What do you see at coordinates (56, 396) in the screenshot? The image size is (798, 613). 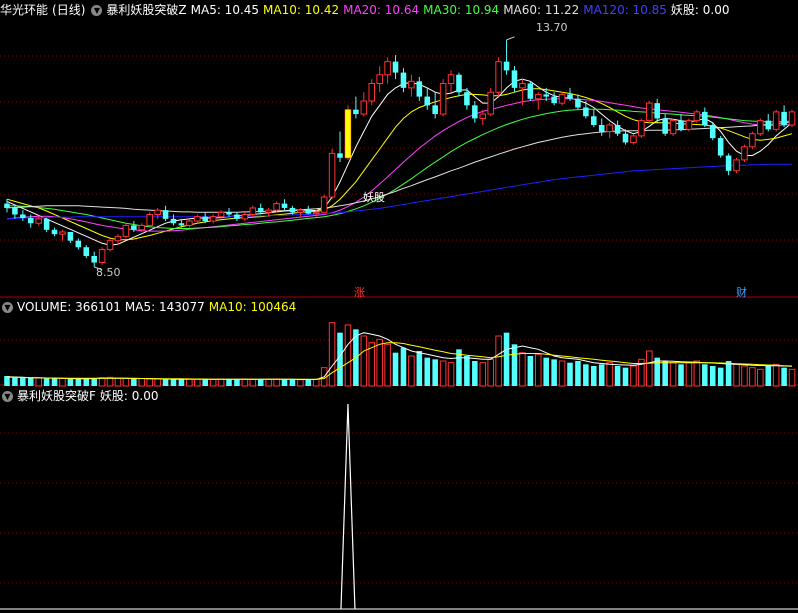 I see `indicator-title: 暴利妖股突破F` at bounding box center [56, 396].